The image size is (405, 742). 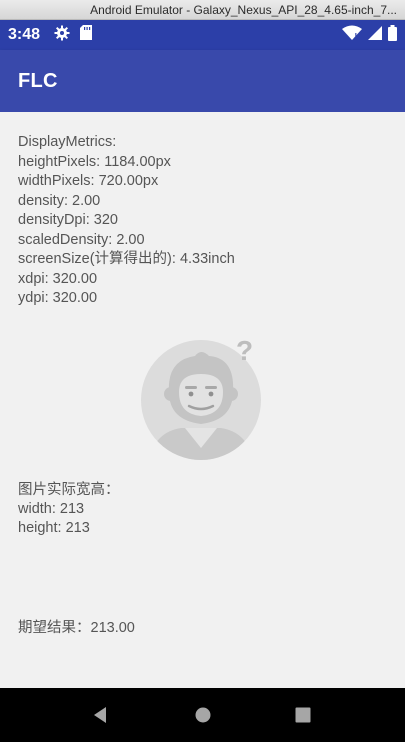 I want to click on screen-size-text: screenSize(计算得出的): 4.33inch, so click(x=126, y=259).